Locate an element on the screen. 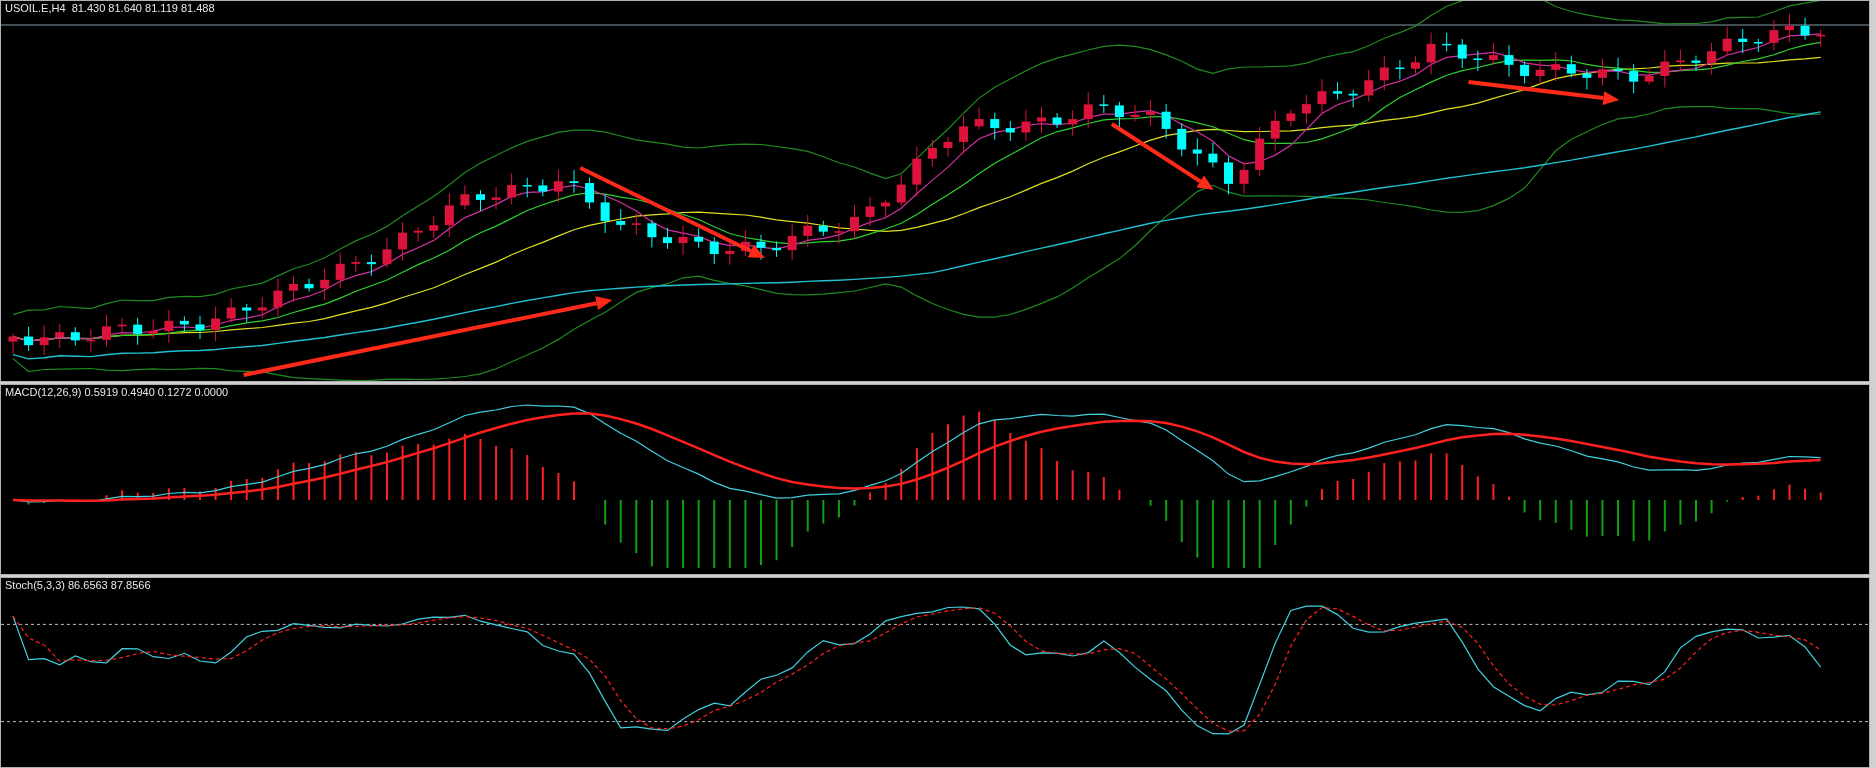 The height and width of the screenshot is (768, 1876). price-chart-label: USOIL.E,H4 81.430 81.640 81.119 81.488 is located at coordinates (110, 8).